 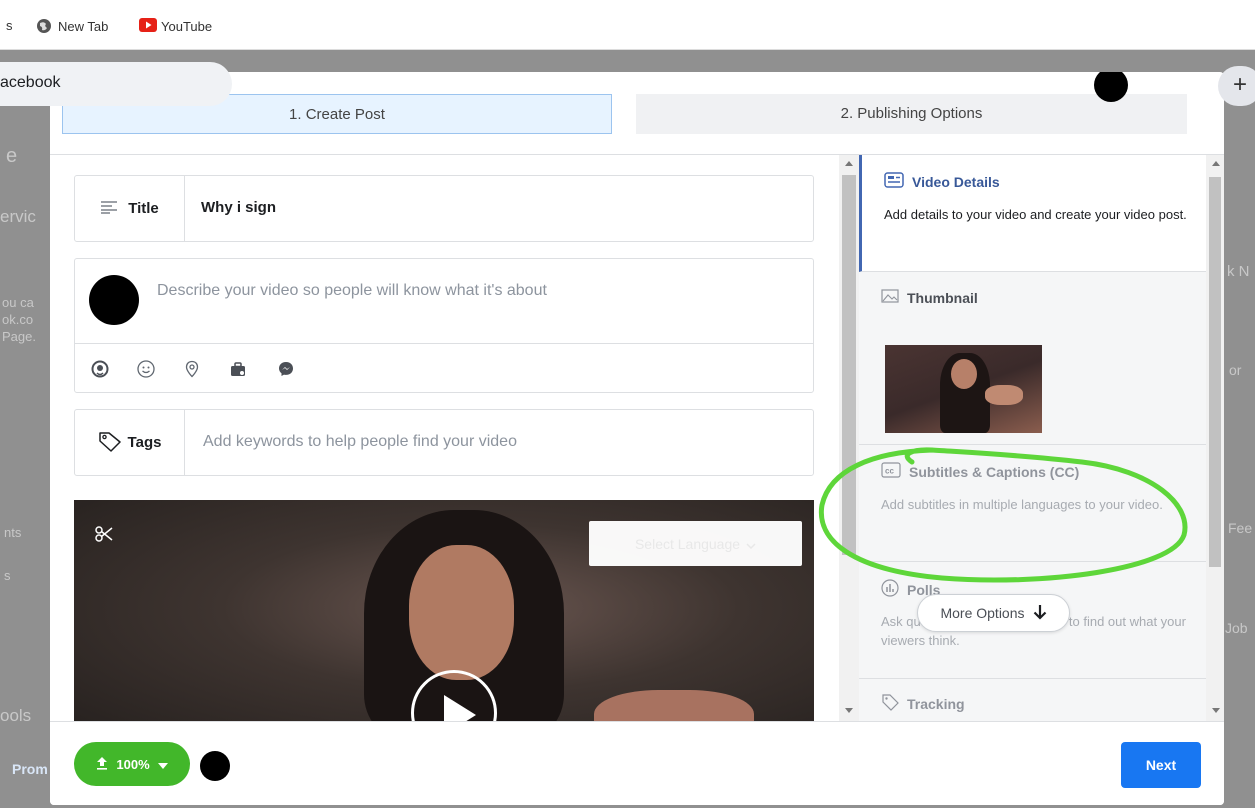 What do you see at coordinates (102, 764) in the screenshot?
I see `upload-icon` at bounding box center [102, 764].